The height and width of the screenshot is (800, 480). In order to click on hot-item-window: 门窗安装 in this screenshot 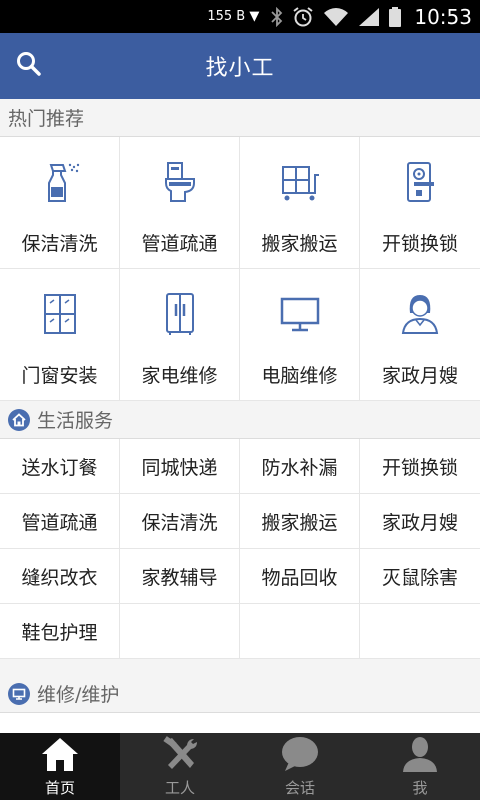, I will do `click(60, 335)`.